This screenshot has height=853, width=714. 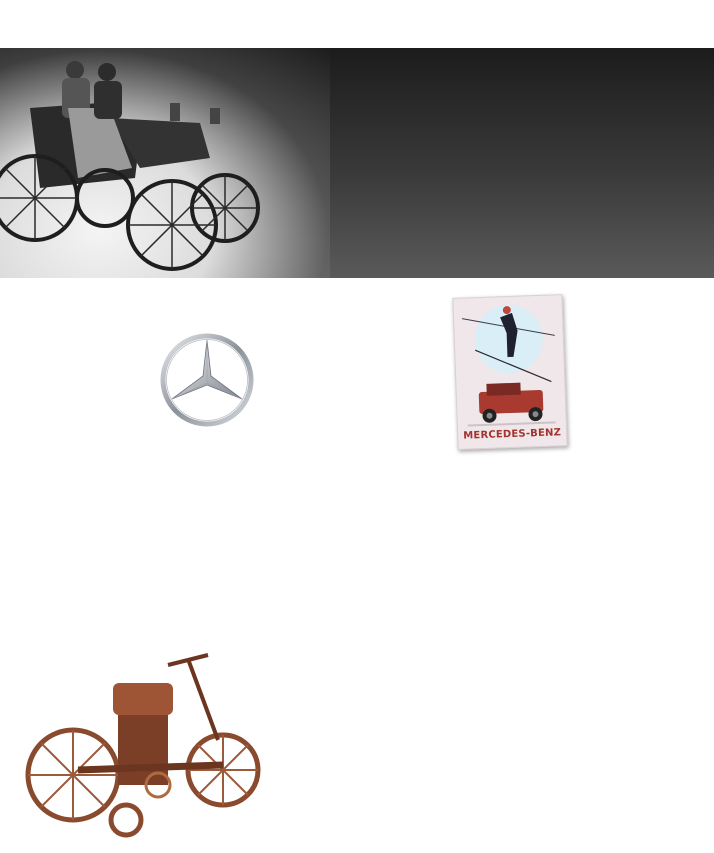 I want to click on wooden-motorcycle-illustration, so click(x=143, y=745).